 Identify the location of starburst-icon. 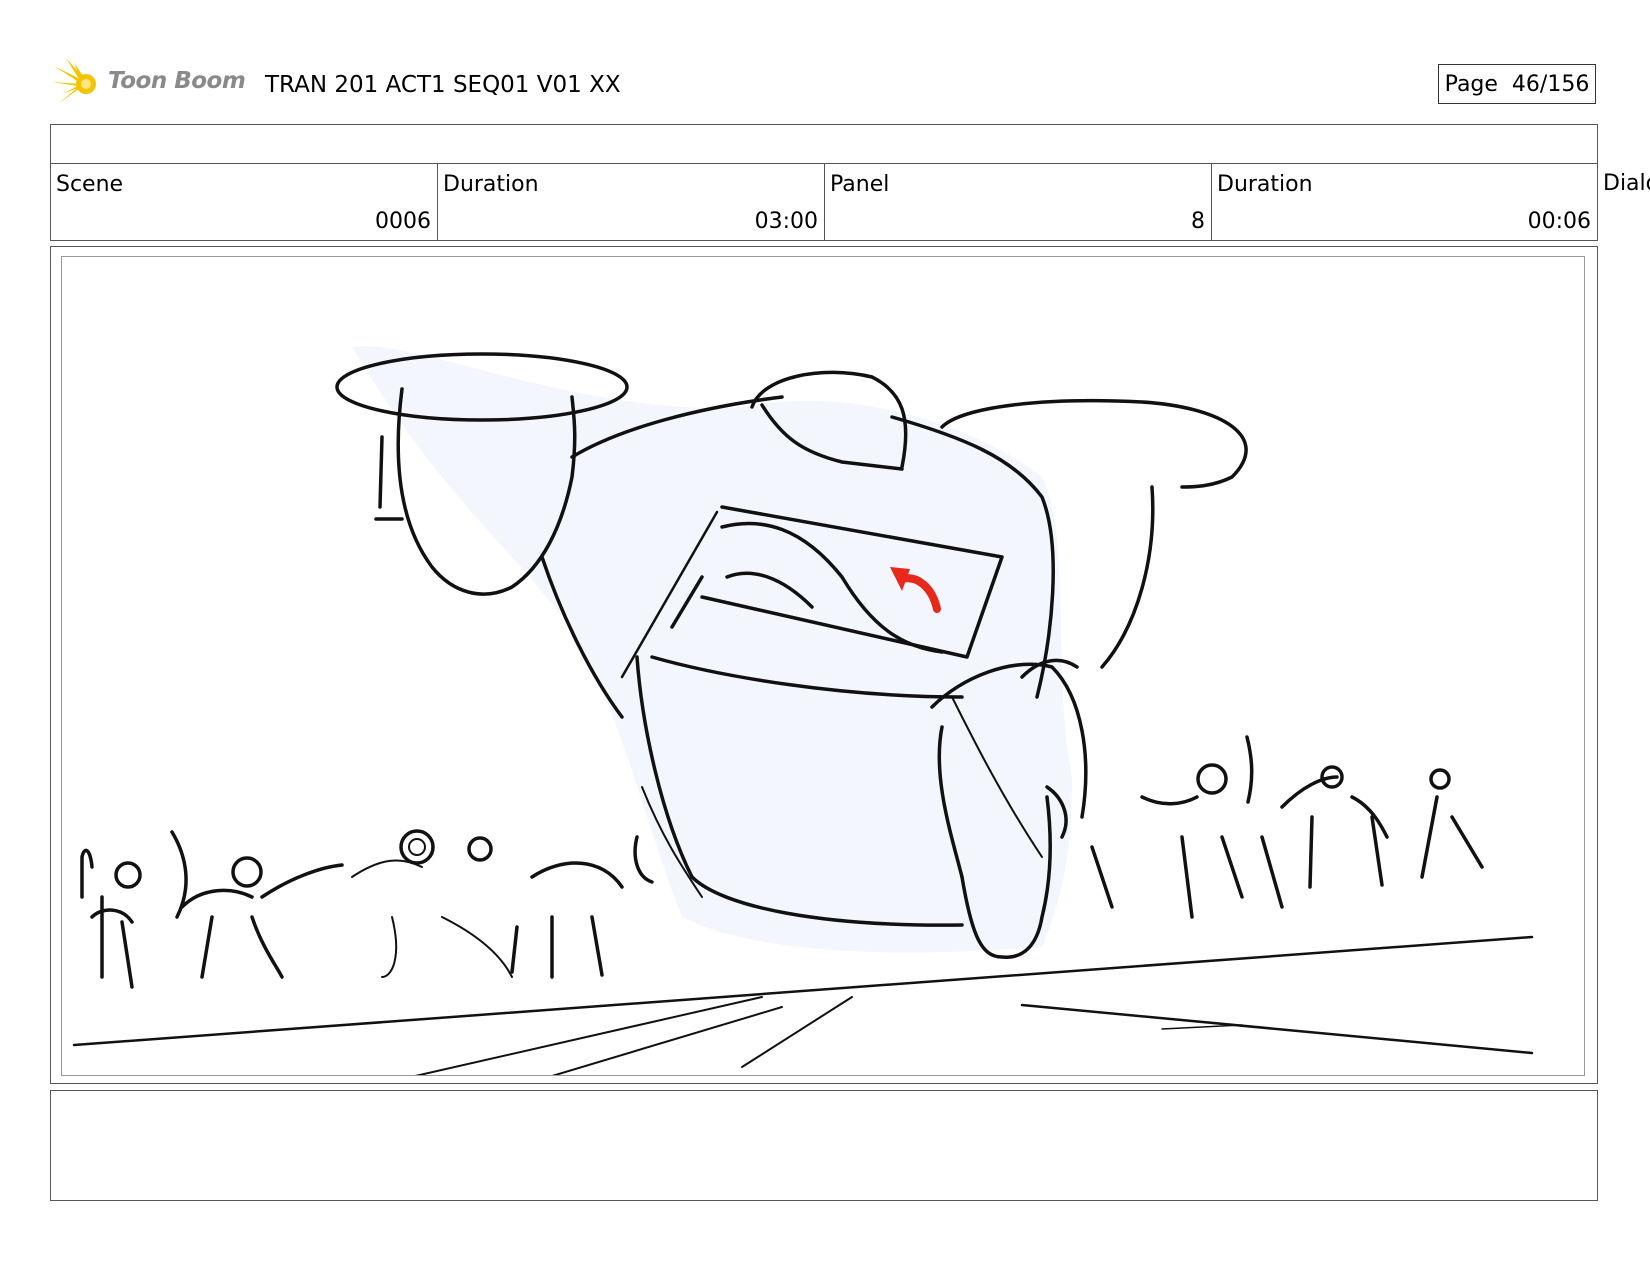
(74, 81).